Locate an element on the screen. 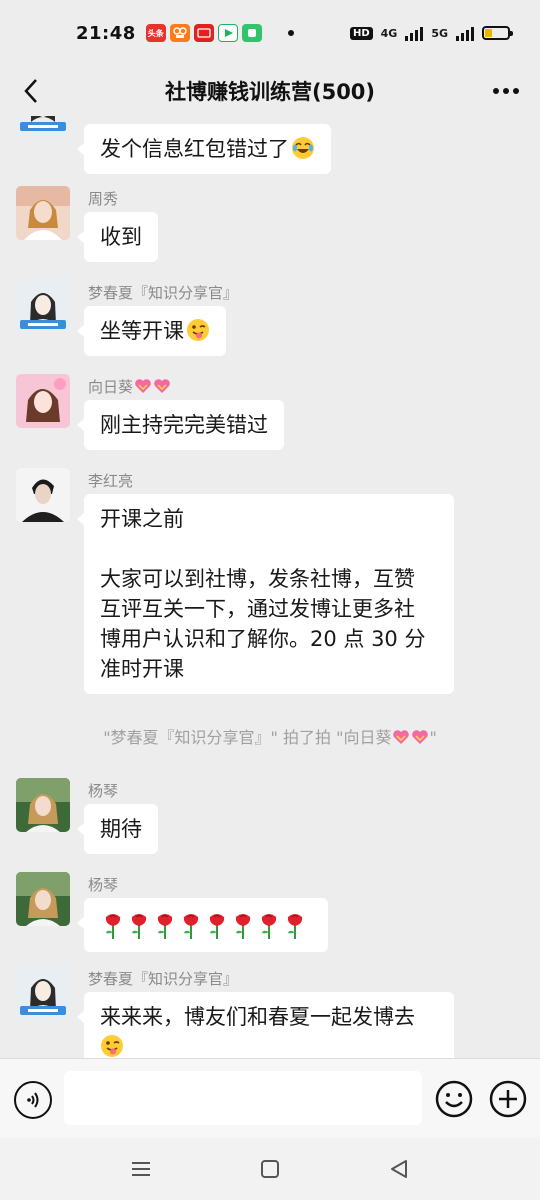  plus-circle-icon is located at coordinates (508, 1099).